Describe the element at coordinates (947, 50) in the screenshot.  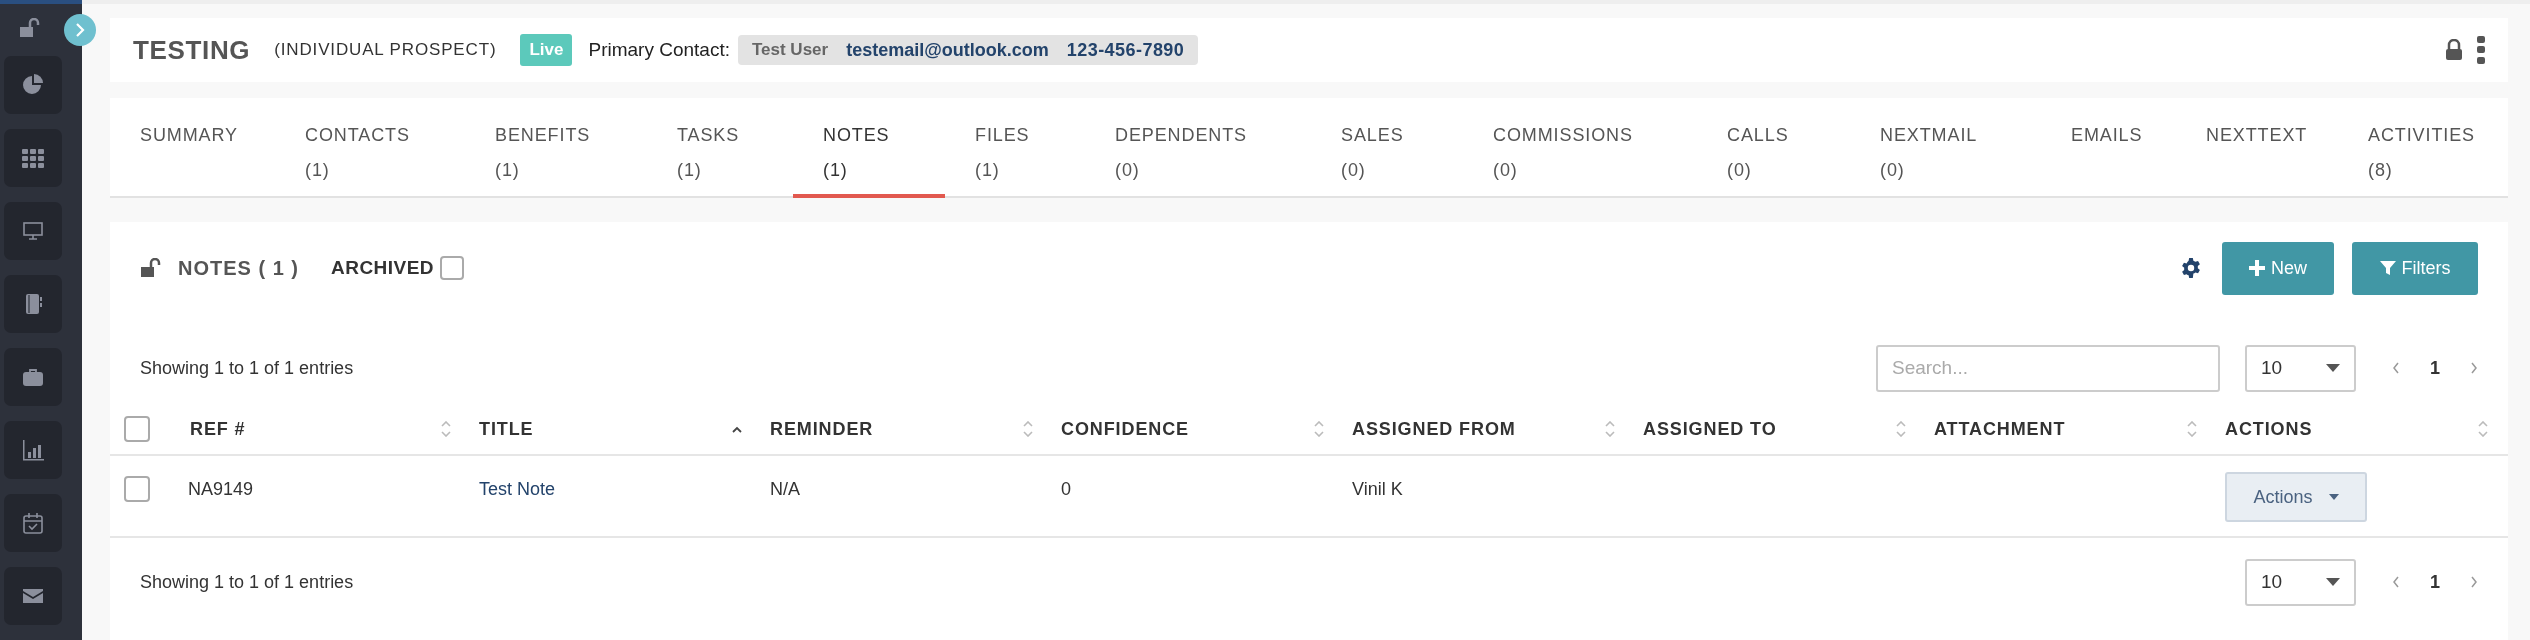
I see `contact-email: testemail@outlook.com` at that location.